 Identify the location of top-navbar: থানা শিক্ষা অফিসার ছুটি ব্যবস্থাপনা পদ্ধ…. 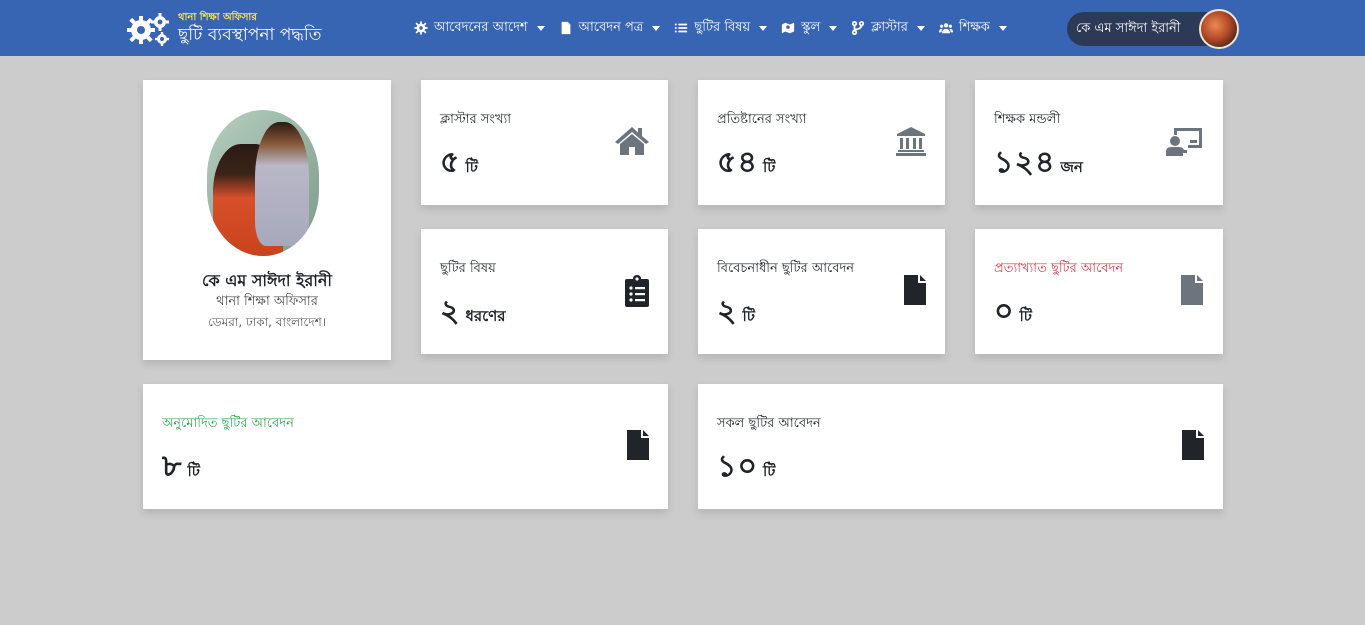
(682, 28).